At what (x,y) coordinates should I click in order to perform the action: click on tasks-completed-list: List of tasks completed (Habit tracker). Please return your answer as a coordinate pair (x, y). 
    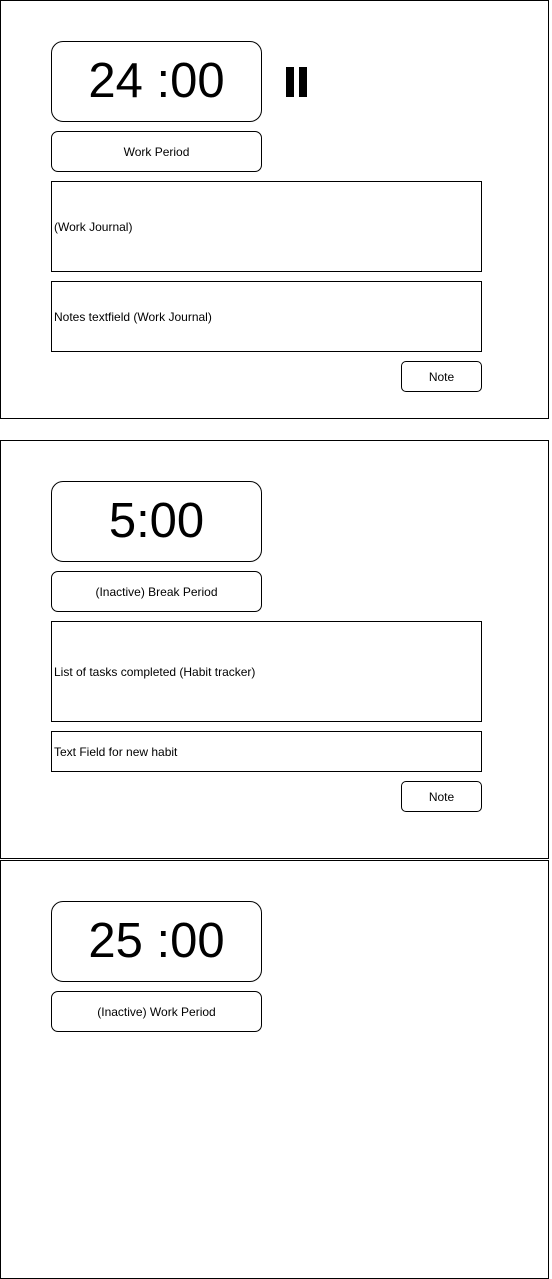
    Looking at the image, I should click on (266, 671).